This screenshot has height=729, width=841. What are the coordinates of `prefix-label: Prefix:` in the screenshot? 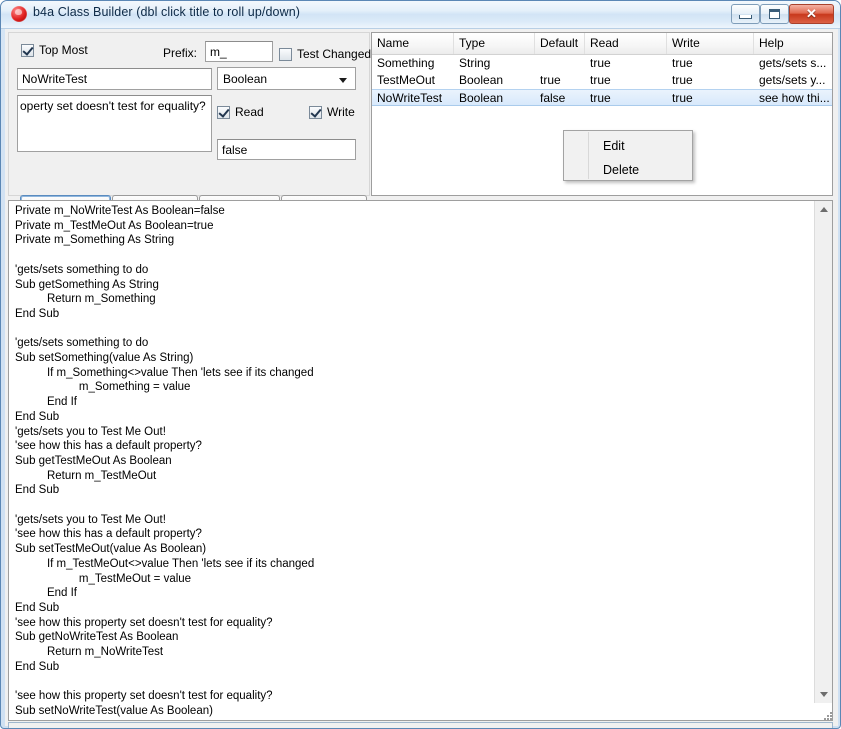 It's located at (180, 53).